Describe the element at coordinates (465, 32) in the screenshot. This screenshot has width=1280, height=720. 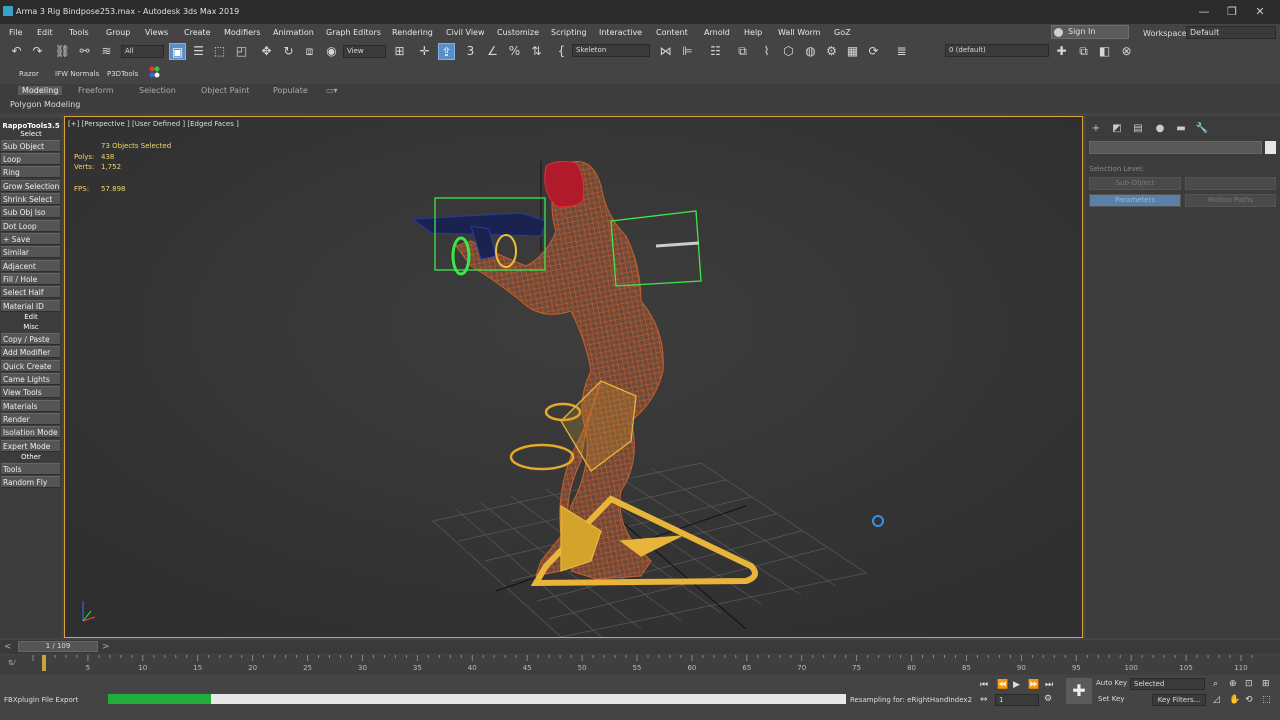
I see `menu-civil-view: Civil View` at that location.